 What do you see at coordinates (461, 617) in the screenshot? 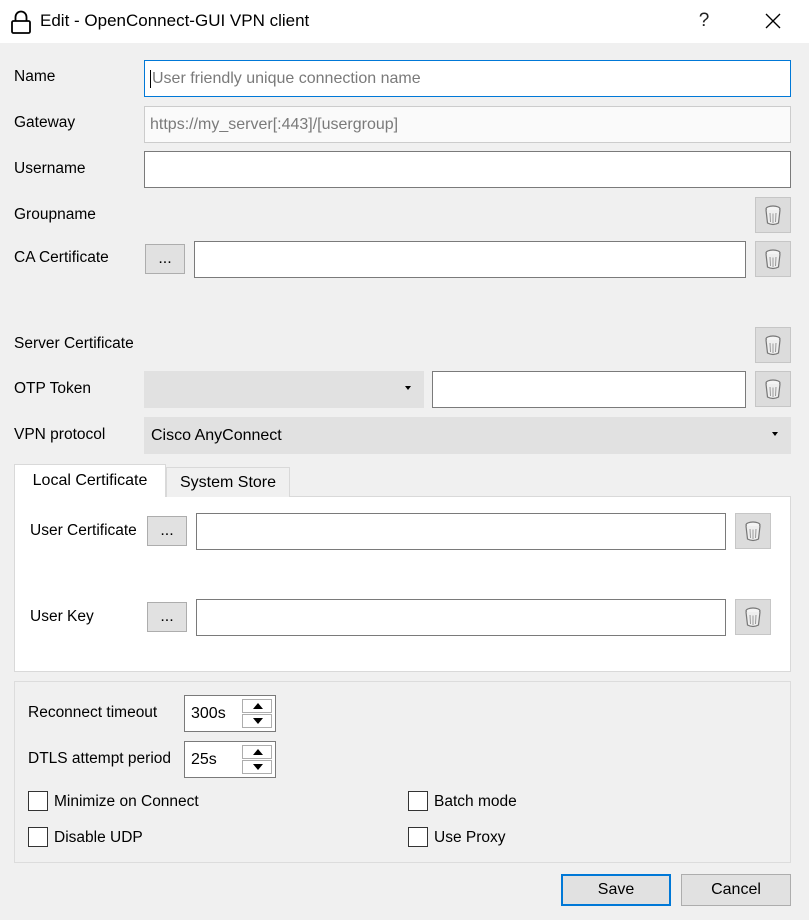
I see `user-key-input` at bounding box center [461, 617].